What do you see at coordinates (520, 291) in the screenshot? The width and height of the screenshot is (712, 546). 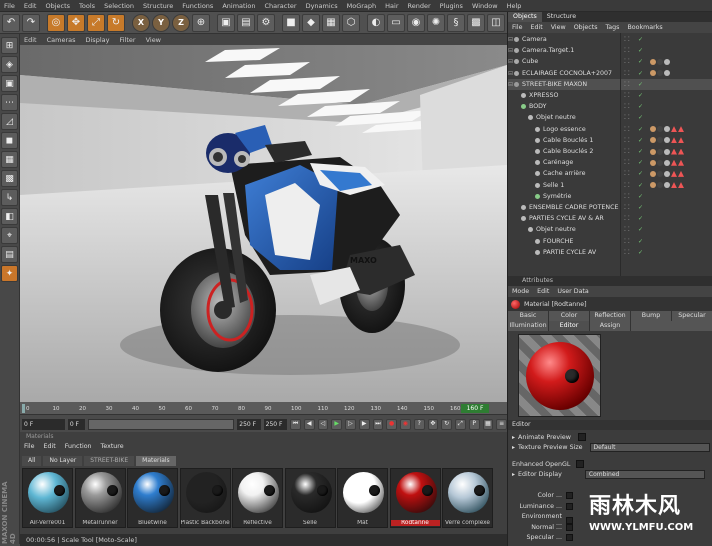 I see `attr-menu-mode: Mode` at bounding box center [520, 291].